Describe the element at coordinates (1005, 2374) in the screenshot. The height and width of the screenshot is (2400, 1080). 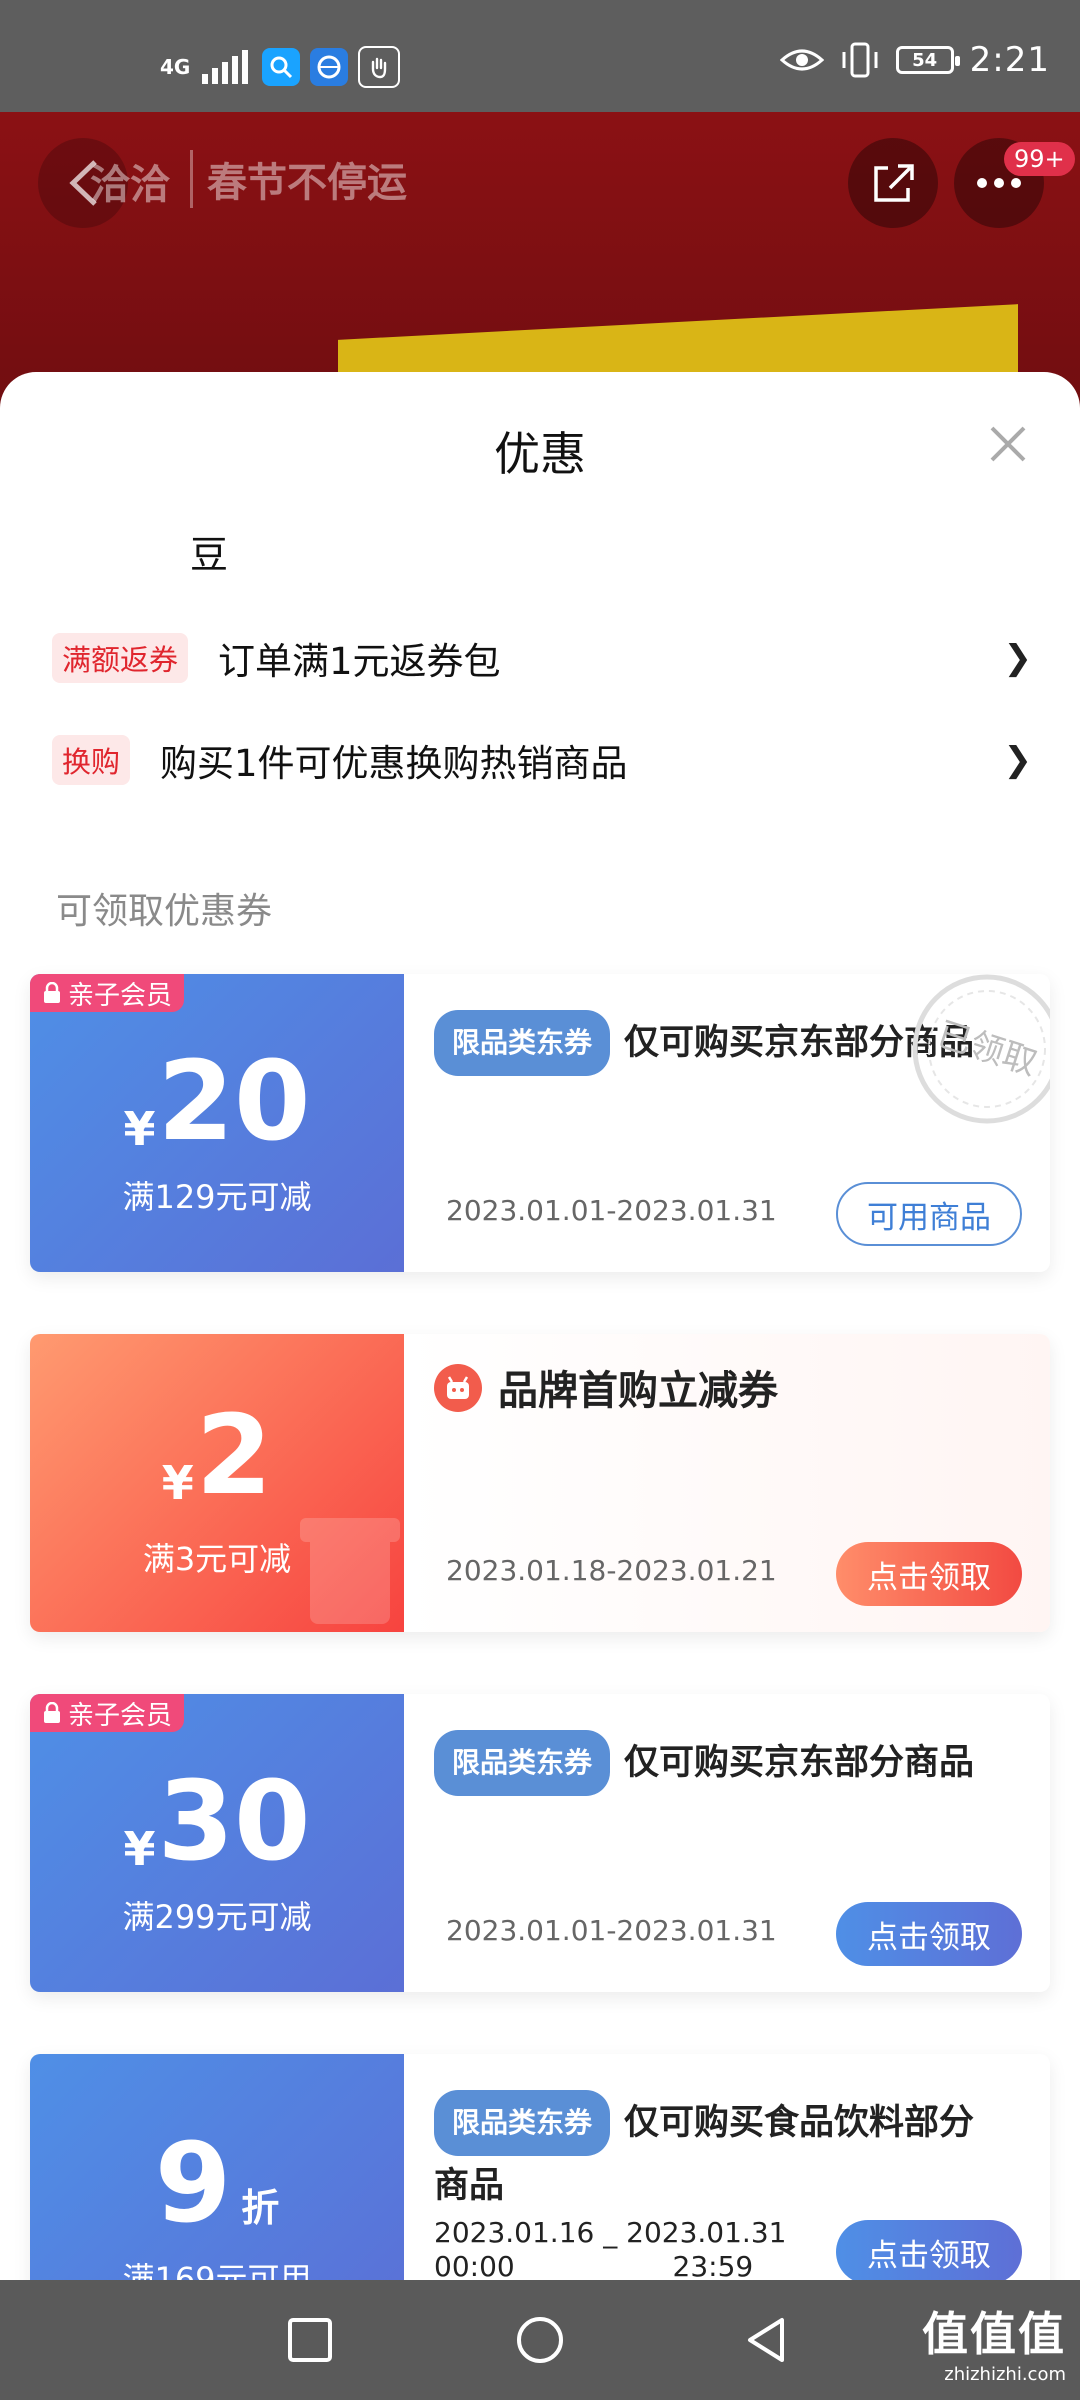
I see `watermark-url: zhizhizhi.com` at that location.